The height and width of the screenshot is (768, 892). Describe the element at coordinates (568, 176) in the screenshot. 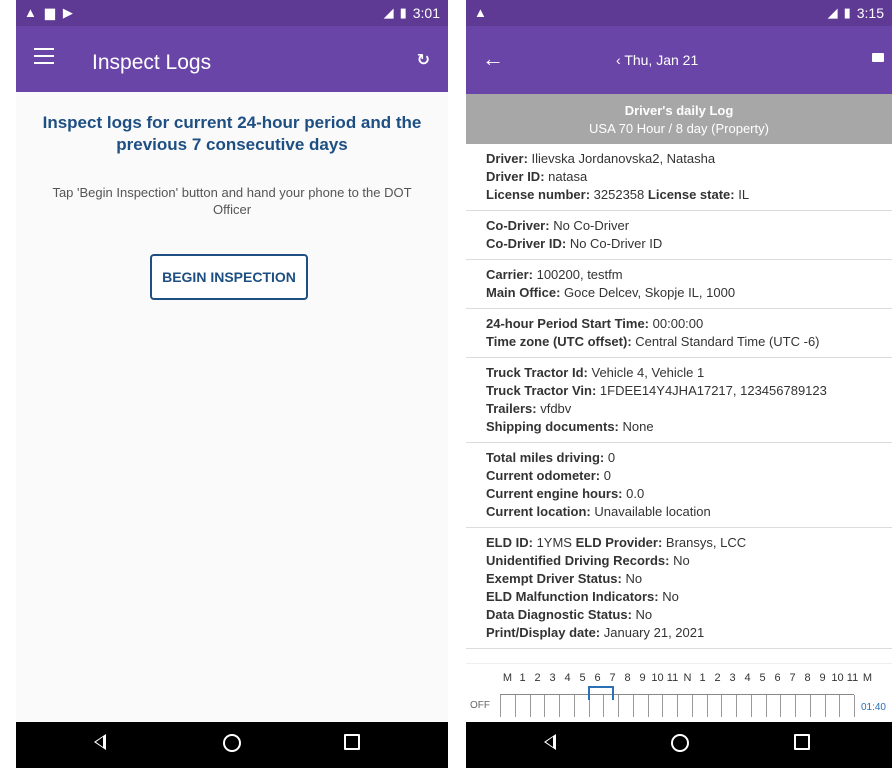

I see `log-row-value: natasa` at that location.